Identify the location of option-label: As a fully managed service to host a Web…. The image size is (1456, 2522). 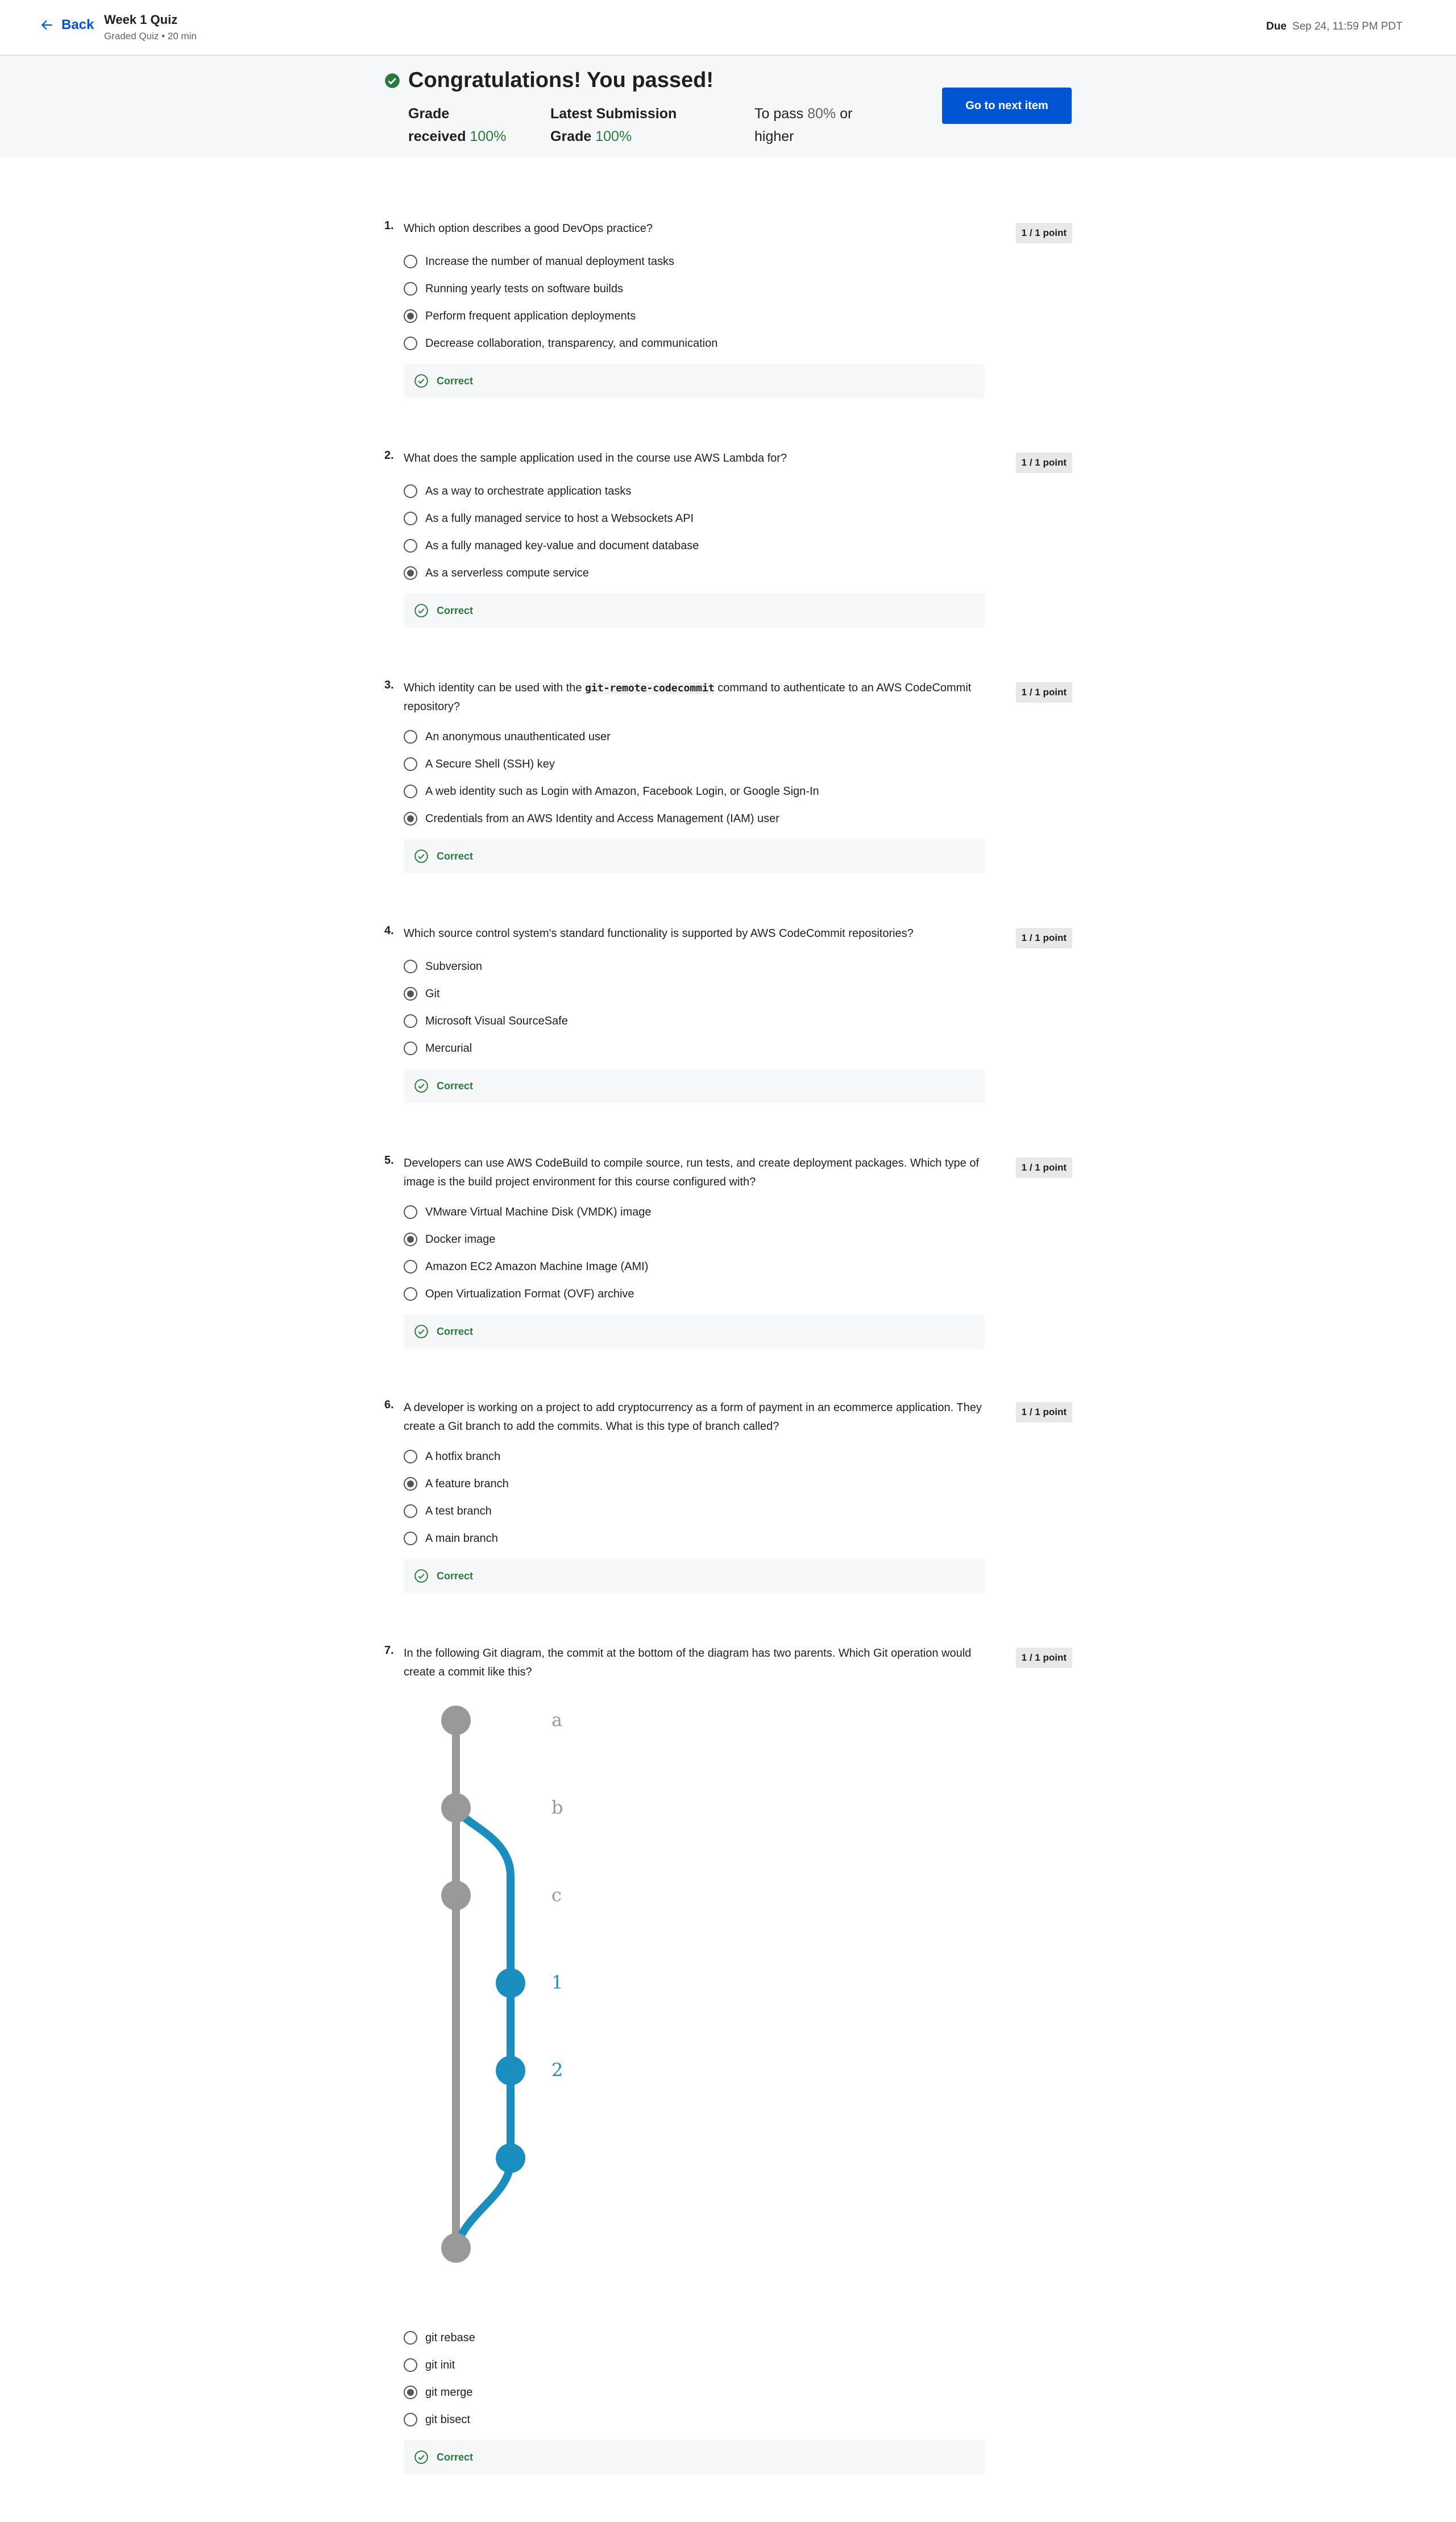
(559, 518).